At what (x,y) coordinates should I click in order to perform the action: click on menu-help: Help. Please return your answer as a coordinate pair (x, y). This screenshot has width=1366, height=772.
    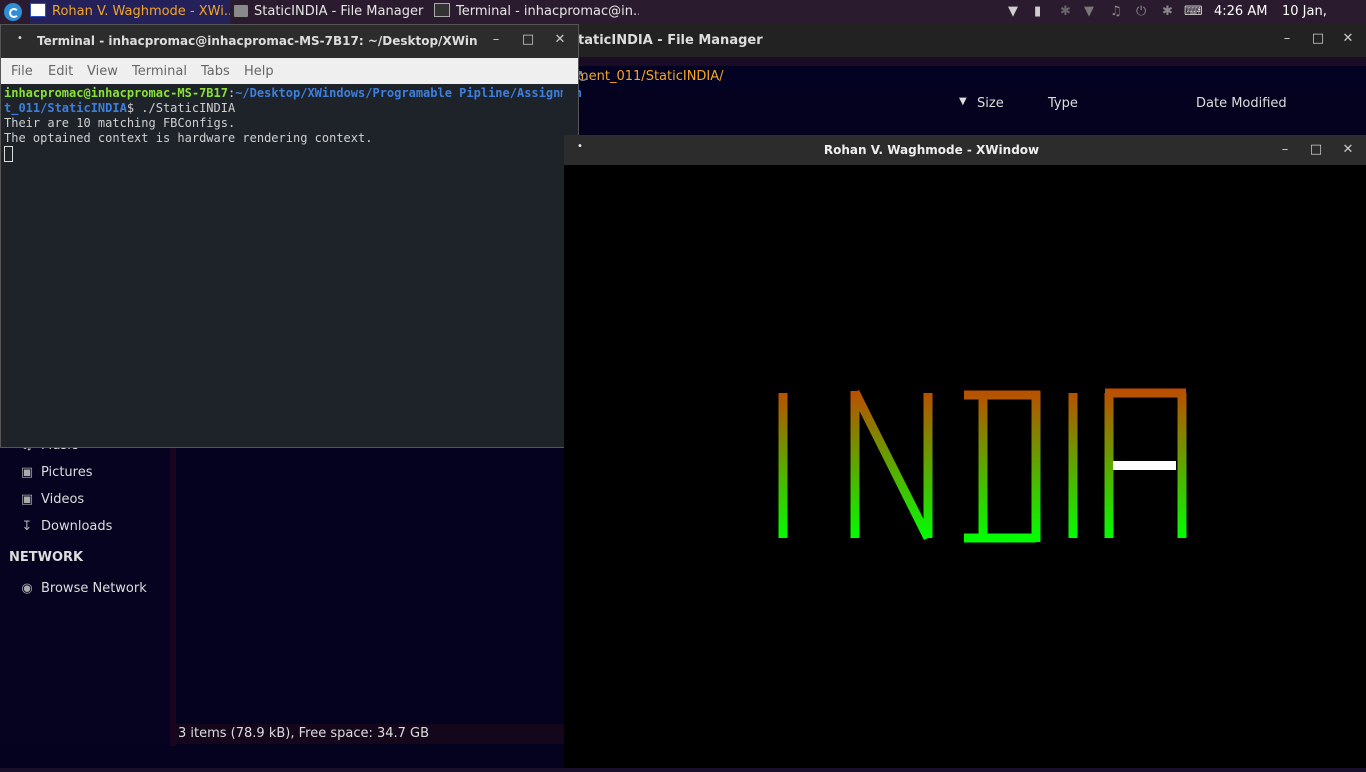
    Looking at the image, I should click on (259, 71).